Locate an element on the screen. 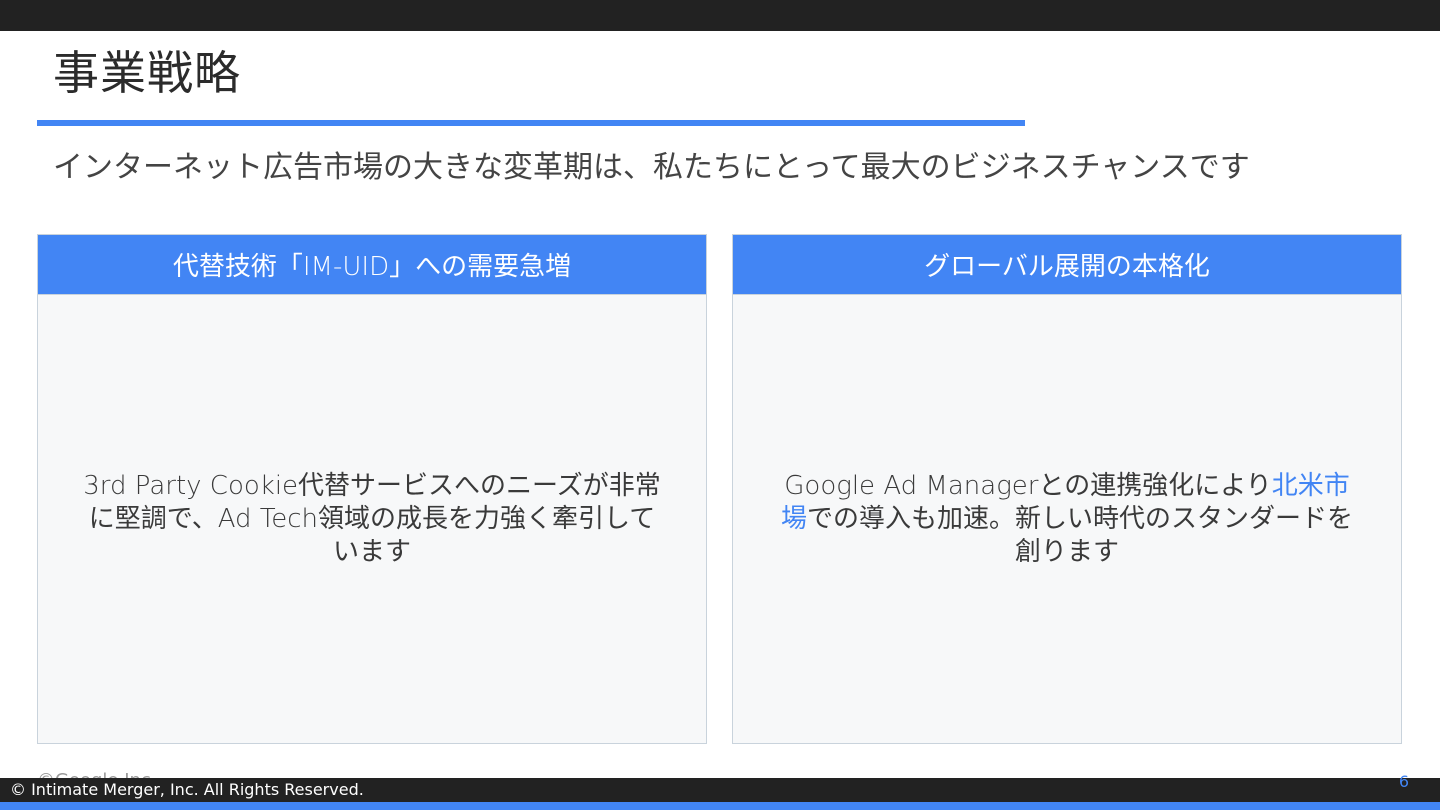 This screenshot has width=1440, height=810. top-bar is located at coordinates (720, 15).